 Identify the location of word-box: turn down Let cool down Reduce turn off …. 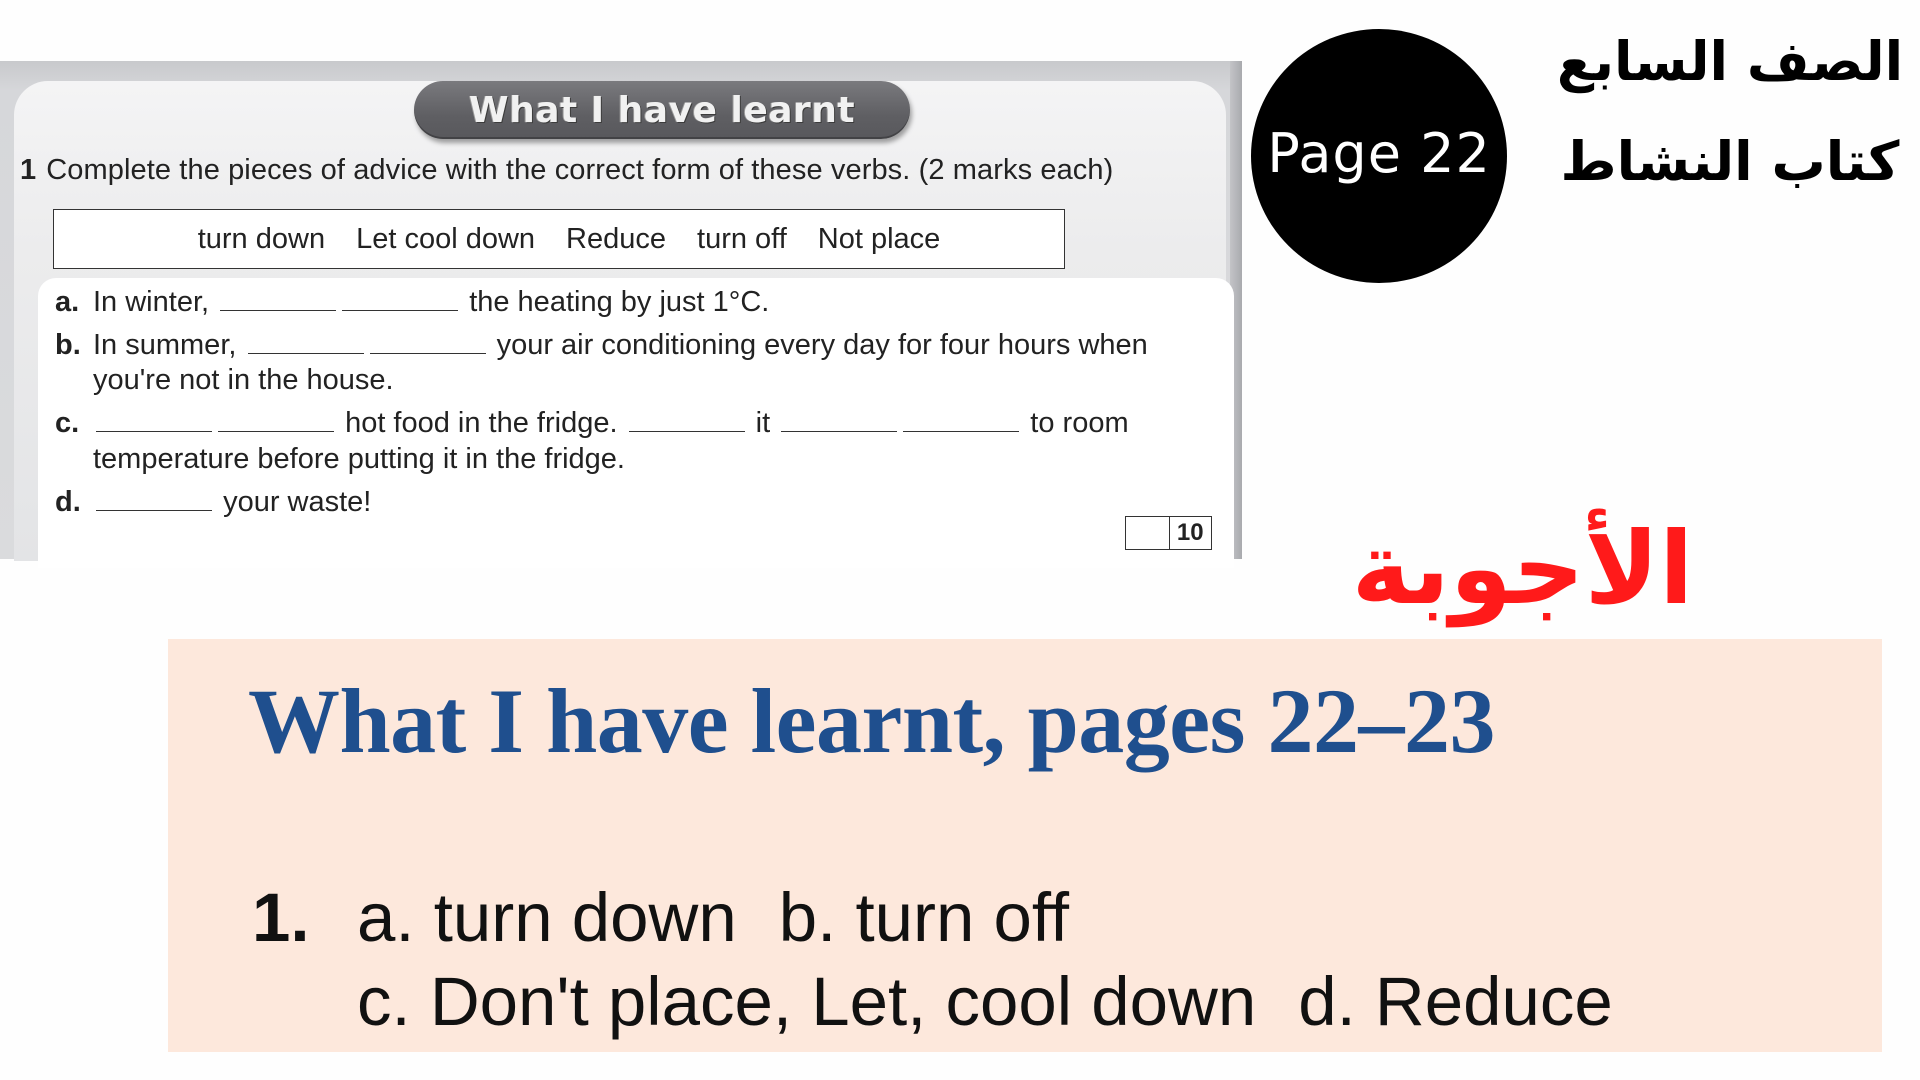
(559, 239).